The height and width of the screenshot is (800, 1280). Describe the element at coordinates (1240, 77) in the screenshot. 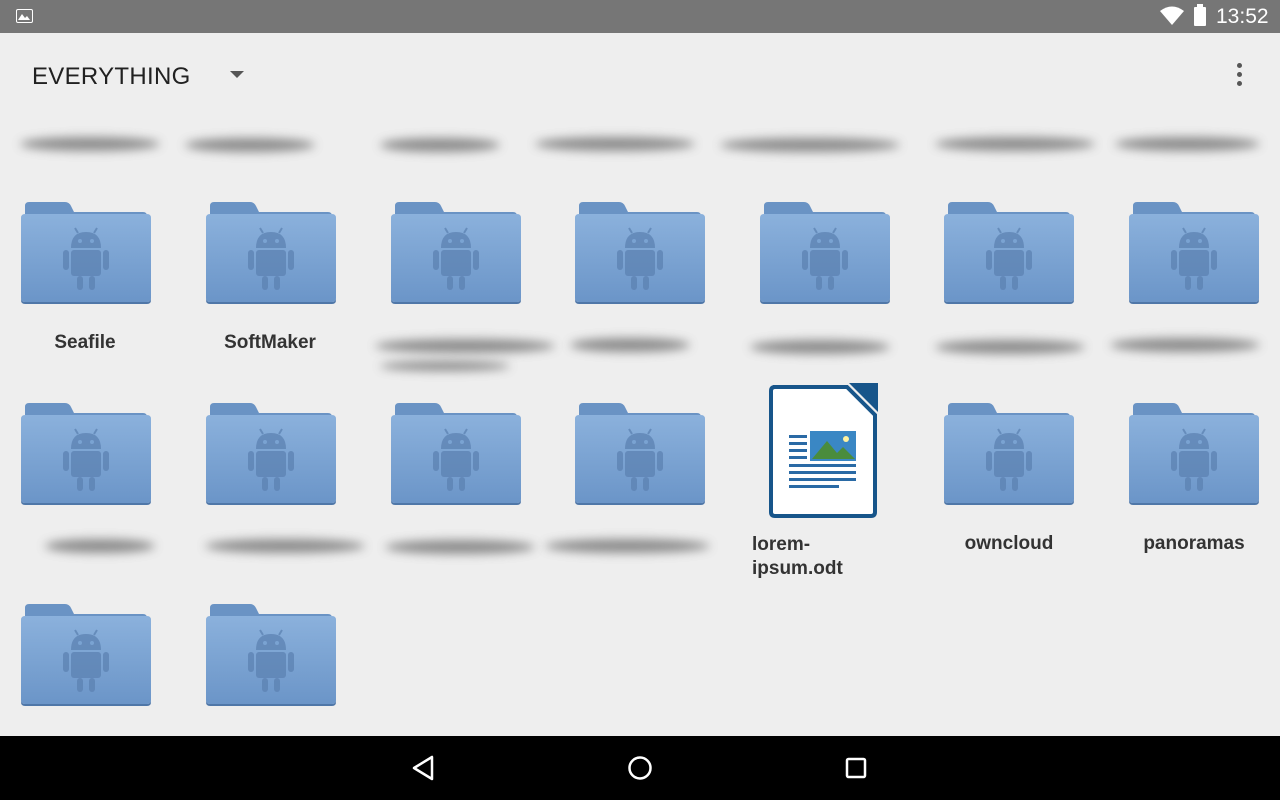

I see `overflow-menu-icon` at that location.